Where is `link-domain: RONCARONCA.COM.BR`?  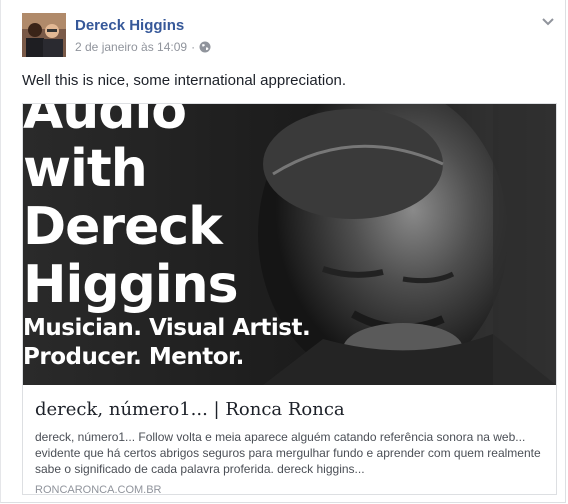
link-domain: RONCARONCA.COM.BR is located at coordinates (98, 490).